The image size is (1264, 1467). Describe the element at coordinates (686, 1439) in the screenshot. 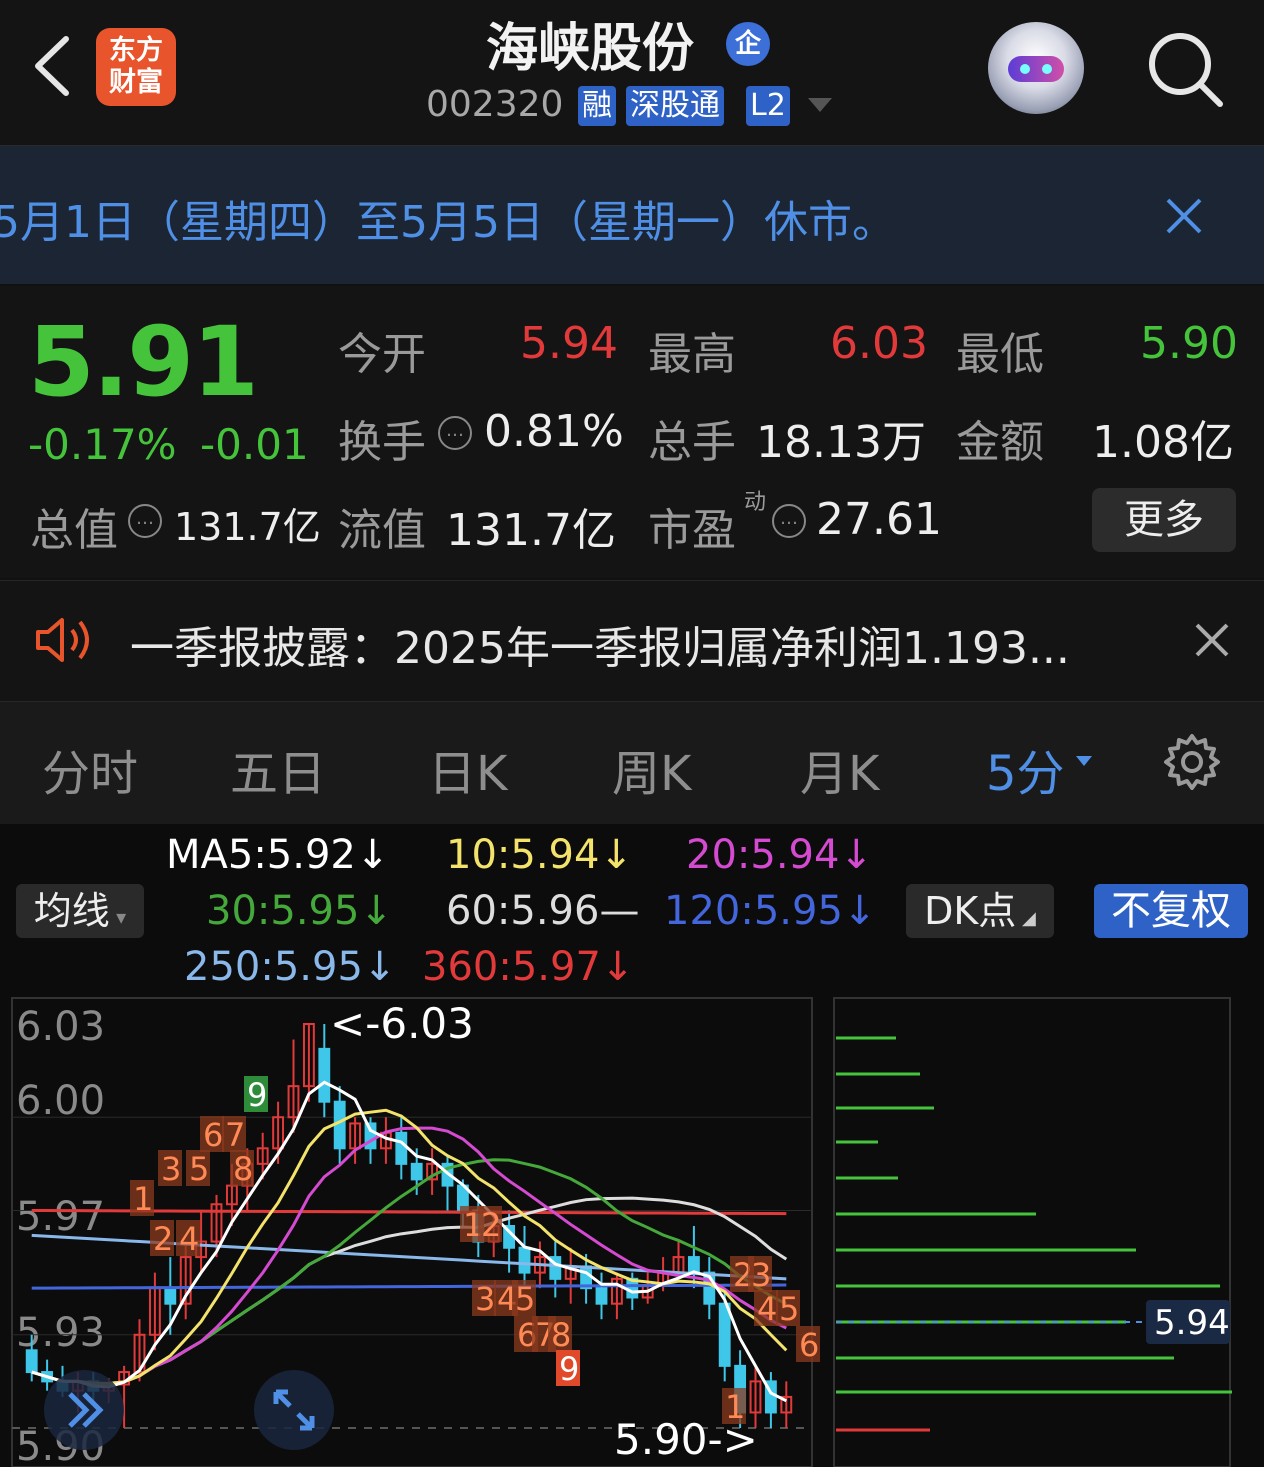

I see `min-price-marker: 5.90->` at that location.